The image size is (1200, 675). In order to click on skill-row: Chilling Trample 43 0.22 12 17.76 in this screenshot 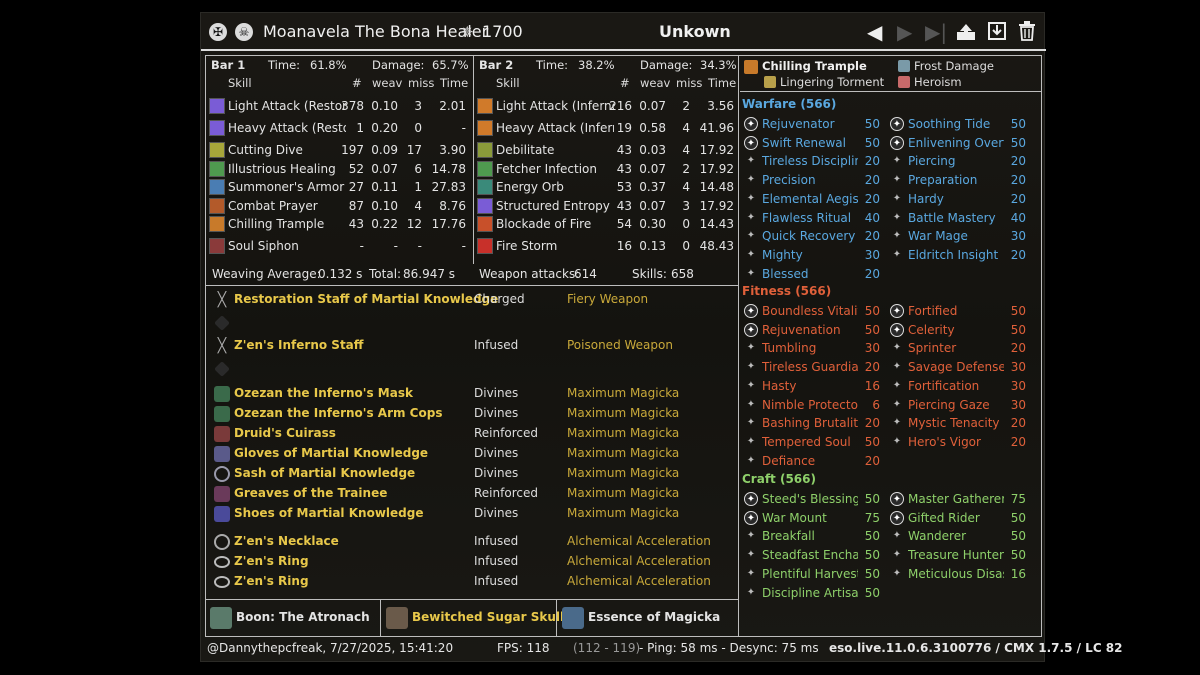, I will do `click(339, 225)`.